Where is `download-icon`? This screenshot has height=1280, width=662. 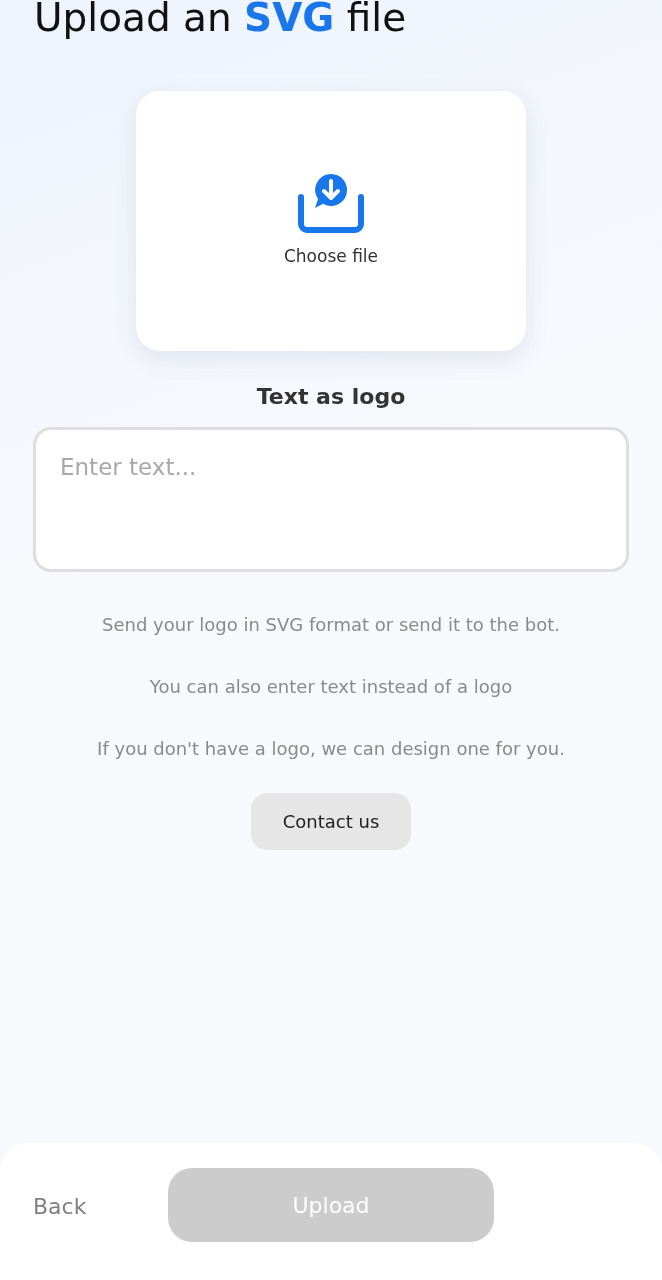
download-icon is located at coordinates (331, 203).